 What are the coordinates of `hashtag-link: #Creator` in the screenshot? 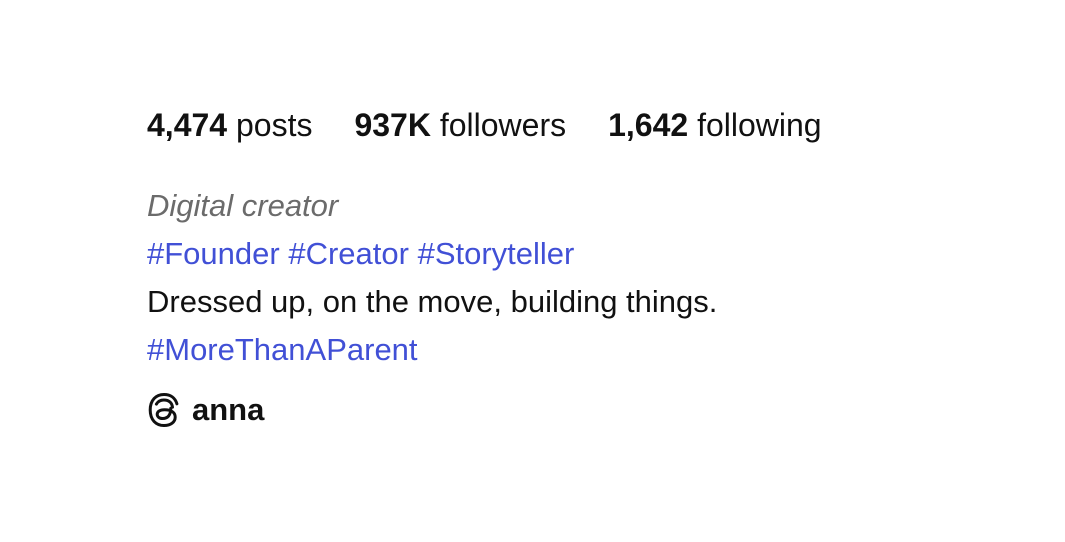 It's located at (348, 253).